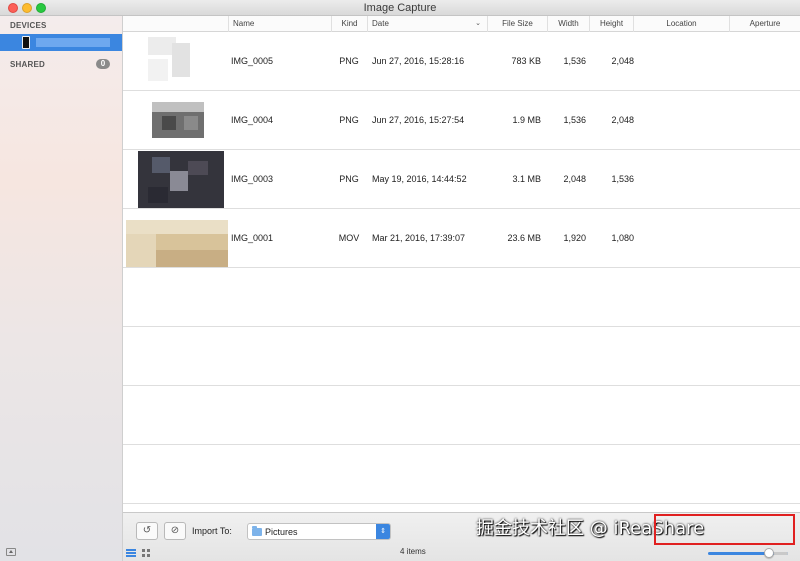  Describe the element at coordinates (526, 120) in the screenshot. I see `file-size: 1.9 MB` at that location.